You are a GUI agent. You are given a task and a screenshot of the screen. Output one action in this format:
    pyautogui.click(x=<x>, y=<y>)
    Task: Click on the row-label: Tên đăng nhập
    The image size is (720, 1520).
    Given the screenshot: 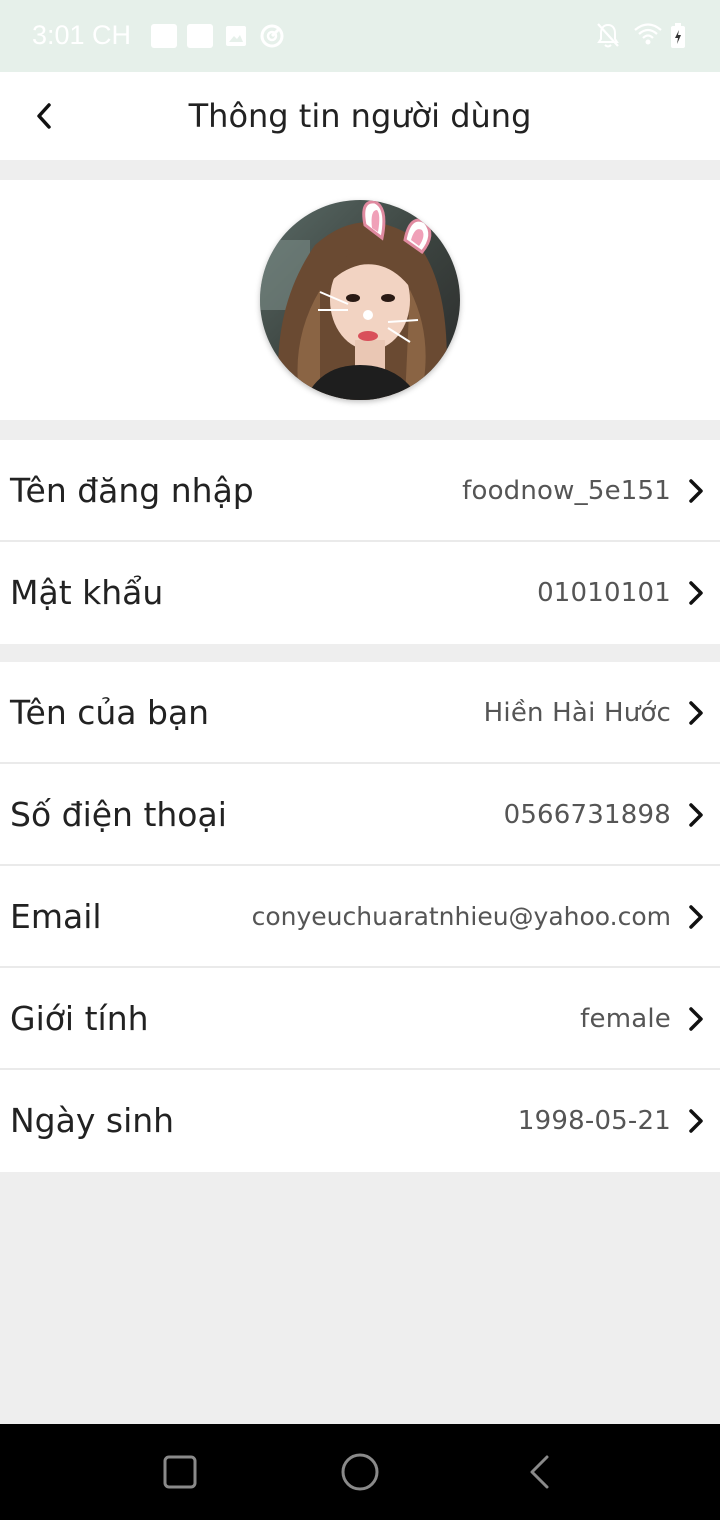 What is the action you would take?
    pyautogui.click(x=132, y=490)
    